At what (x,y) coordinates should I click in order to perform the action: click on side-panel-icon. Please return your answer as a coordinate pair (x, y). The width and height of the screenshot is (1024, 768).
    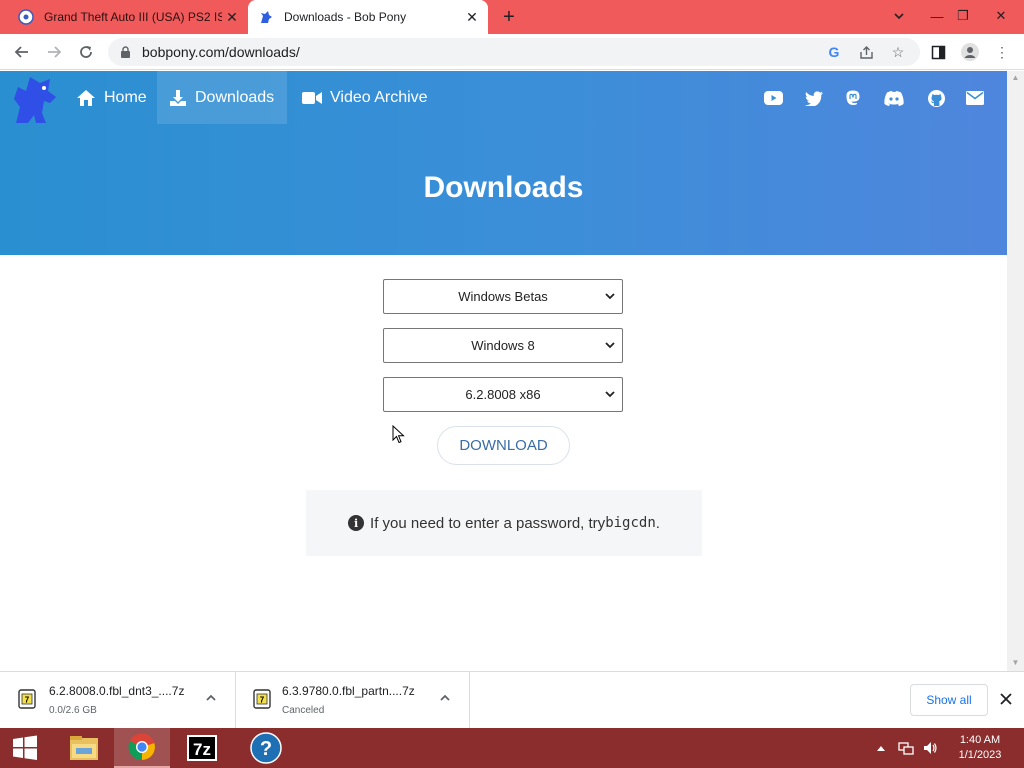
    Looking at the image, I should click on (938, 52).